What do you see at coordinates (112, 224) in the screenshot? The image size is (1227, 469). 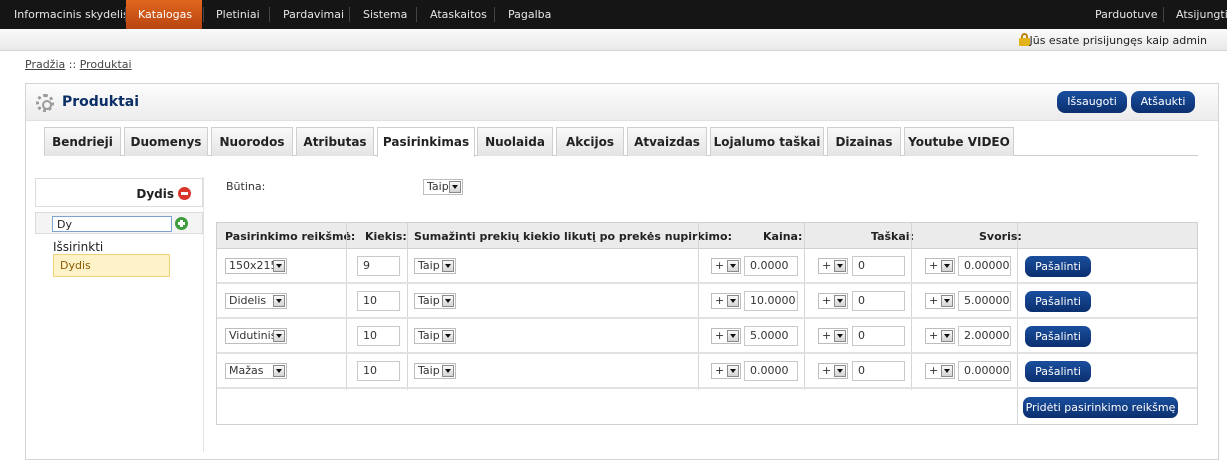 I see `add-option-input` at bounding box center [112, 224].